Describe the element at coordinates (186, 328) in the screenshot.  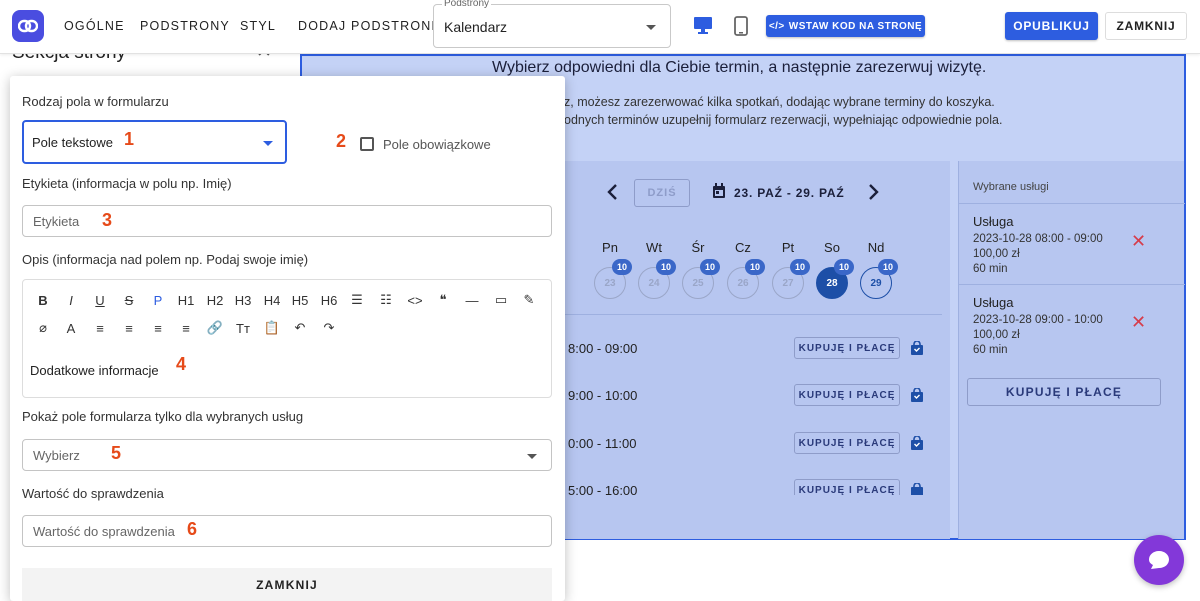
I see `align-justify-icon: ≡` at that location.